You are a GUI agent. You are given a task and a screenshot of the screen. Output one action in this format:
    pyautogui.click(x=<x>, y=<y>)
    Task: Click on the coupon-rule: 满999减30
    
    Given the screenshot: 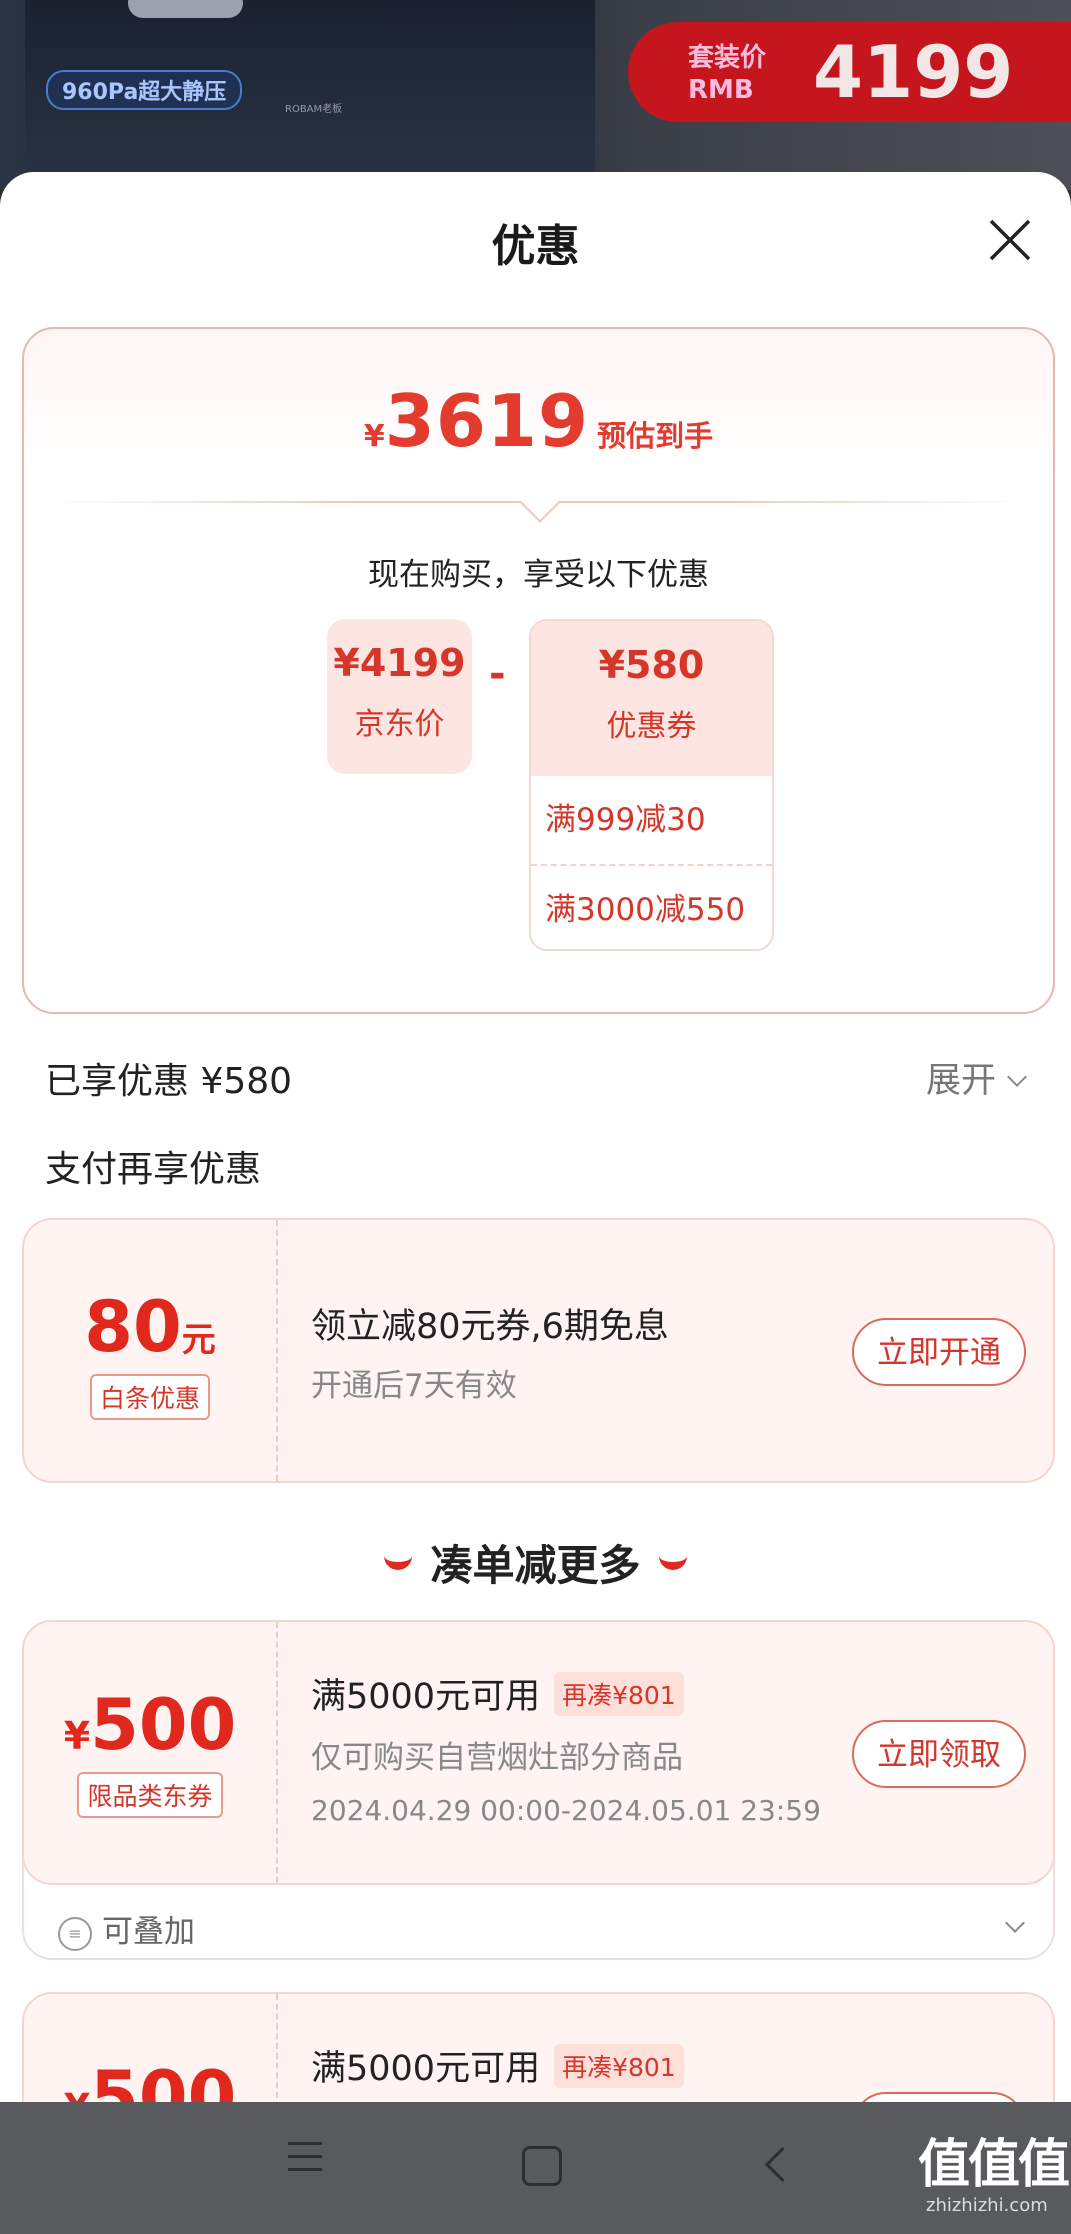 What is the action you would take?
    pyautogui.click(x=625, y=820)
    